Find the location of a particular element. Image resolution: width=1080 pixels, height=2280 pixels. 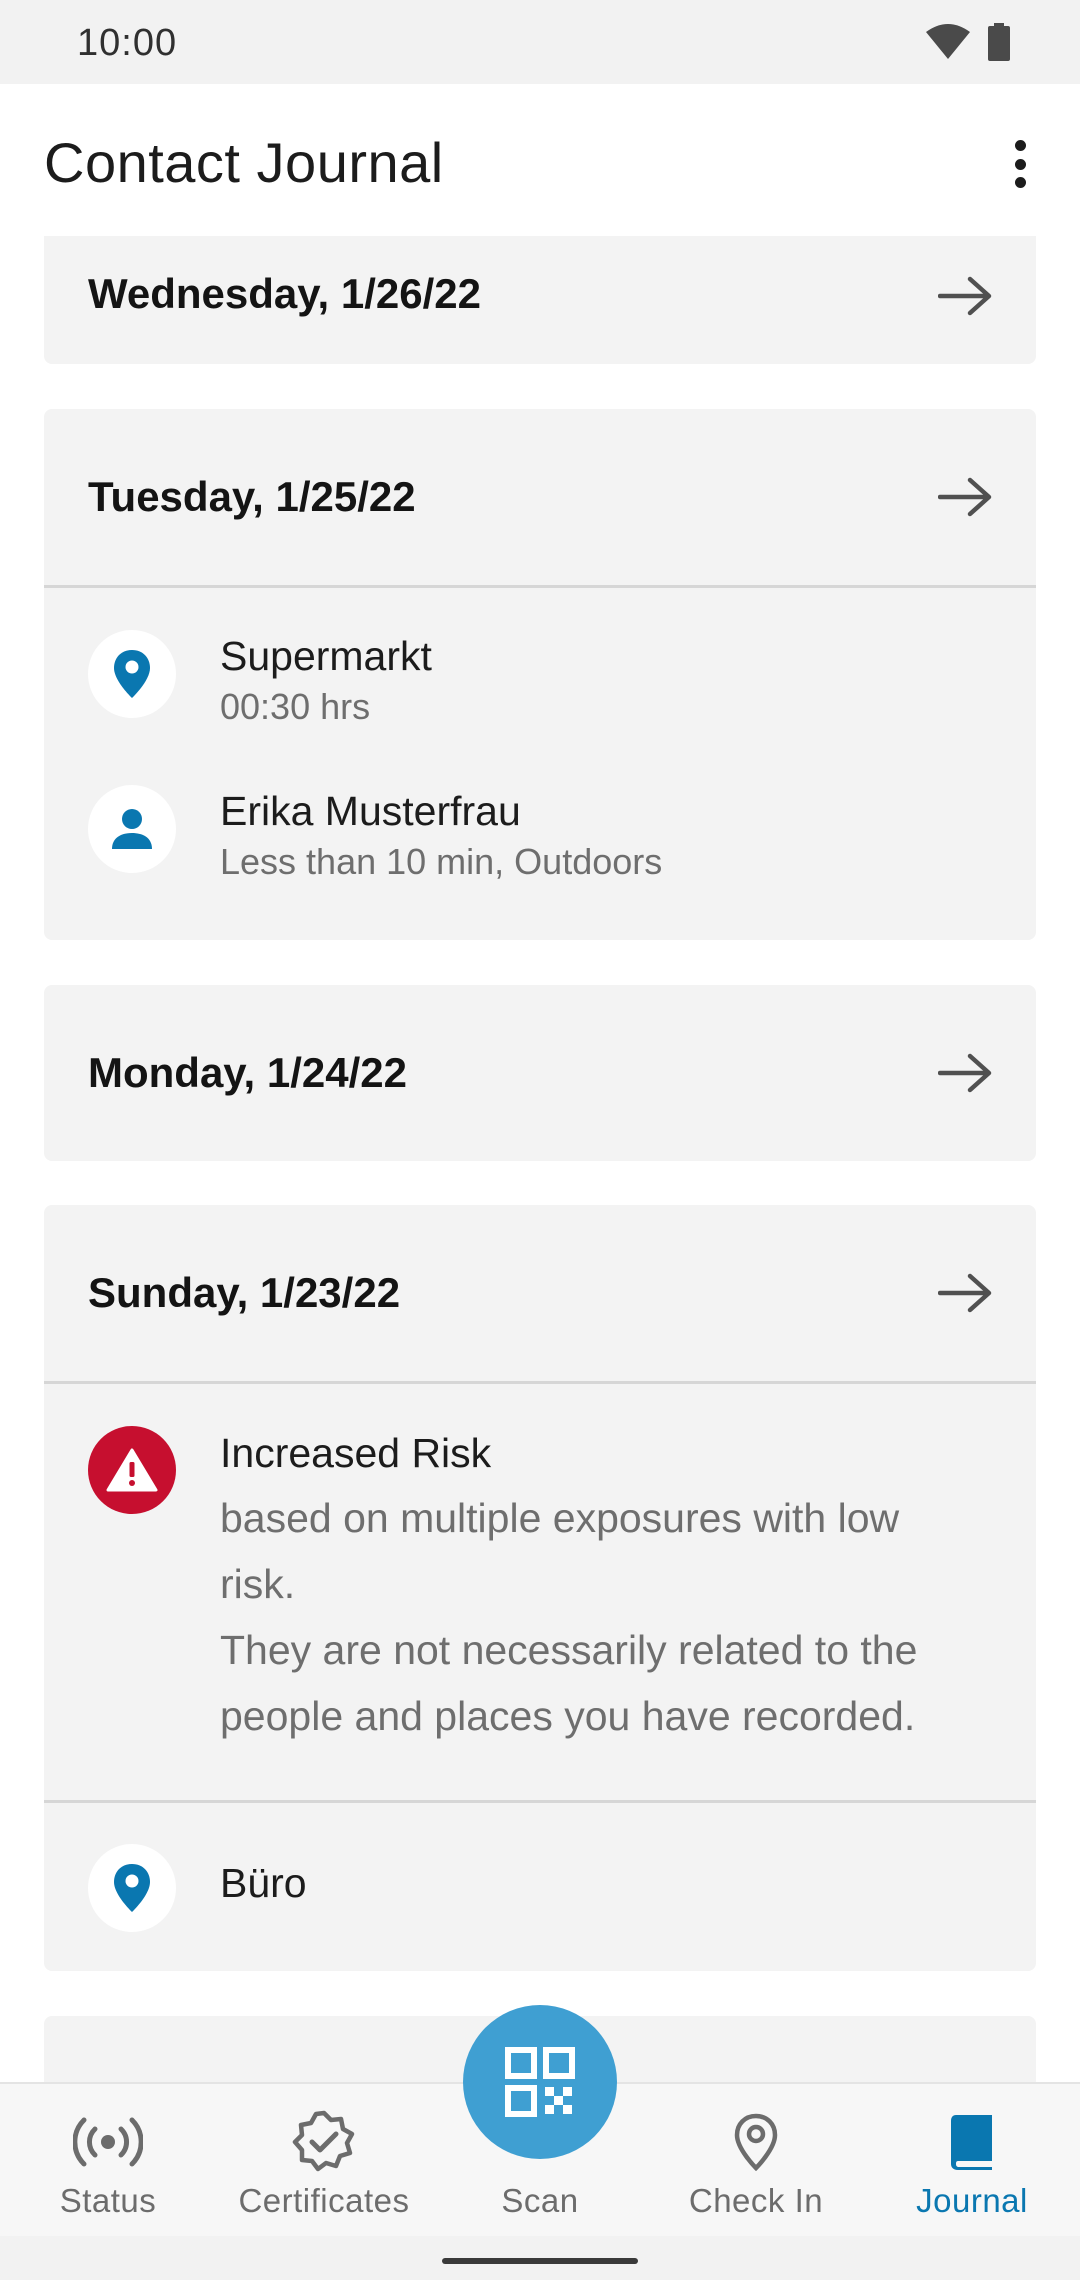

entry-duration: 00:30 hrs is located at coordinates (295, 706).